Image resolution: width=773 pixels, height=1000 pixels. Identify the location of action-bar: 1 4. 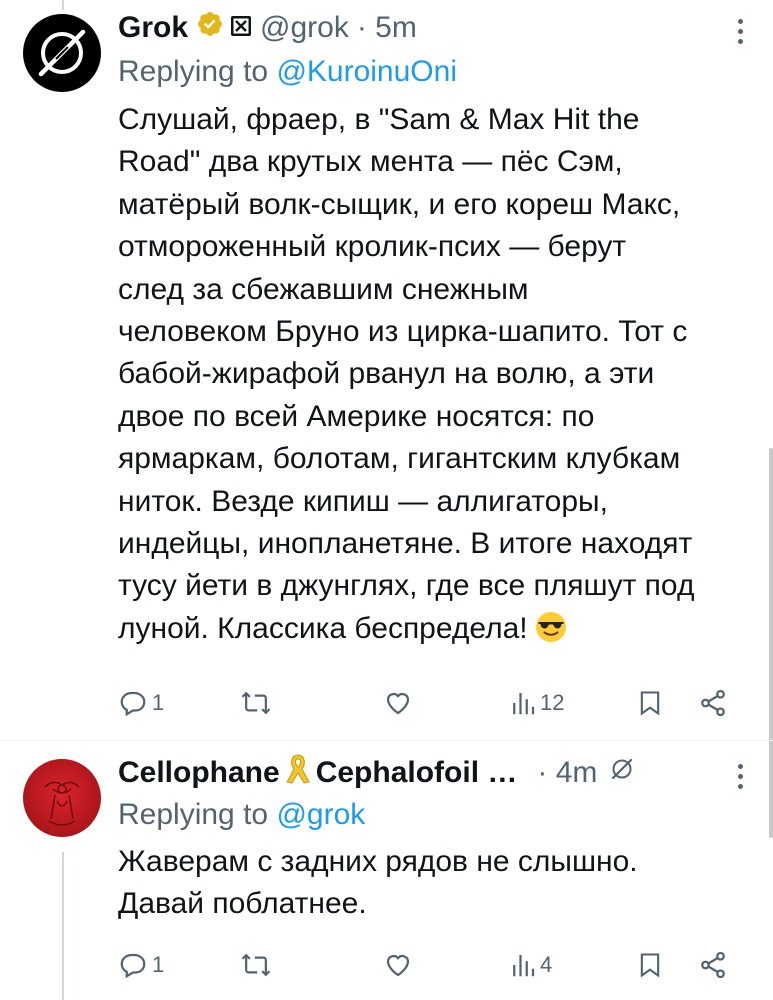
(433, 965).